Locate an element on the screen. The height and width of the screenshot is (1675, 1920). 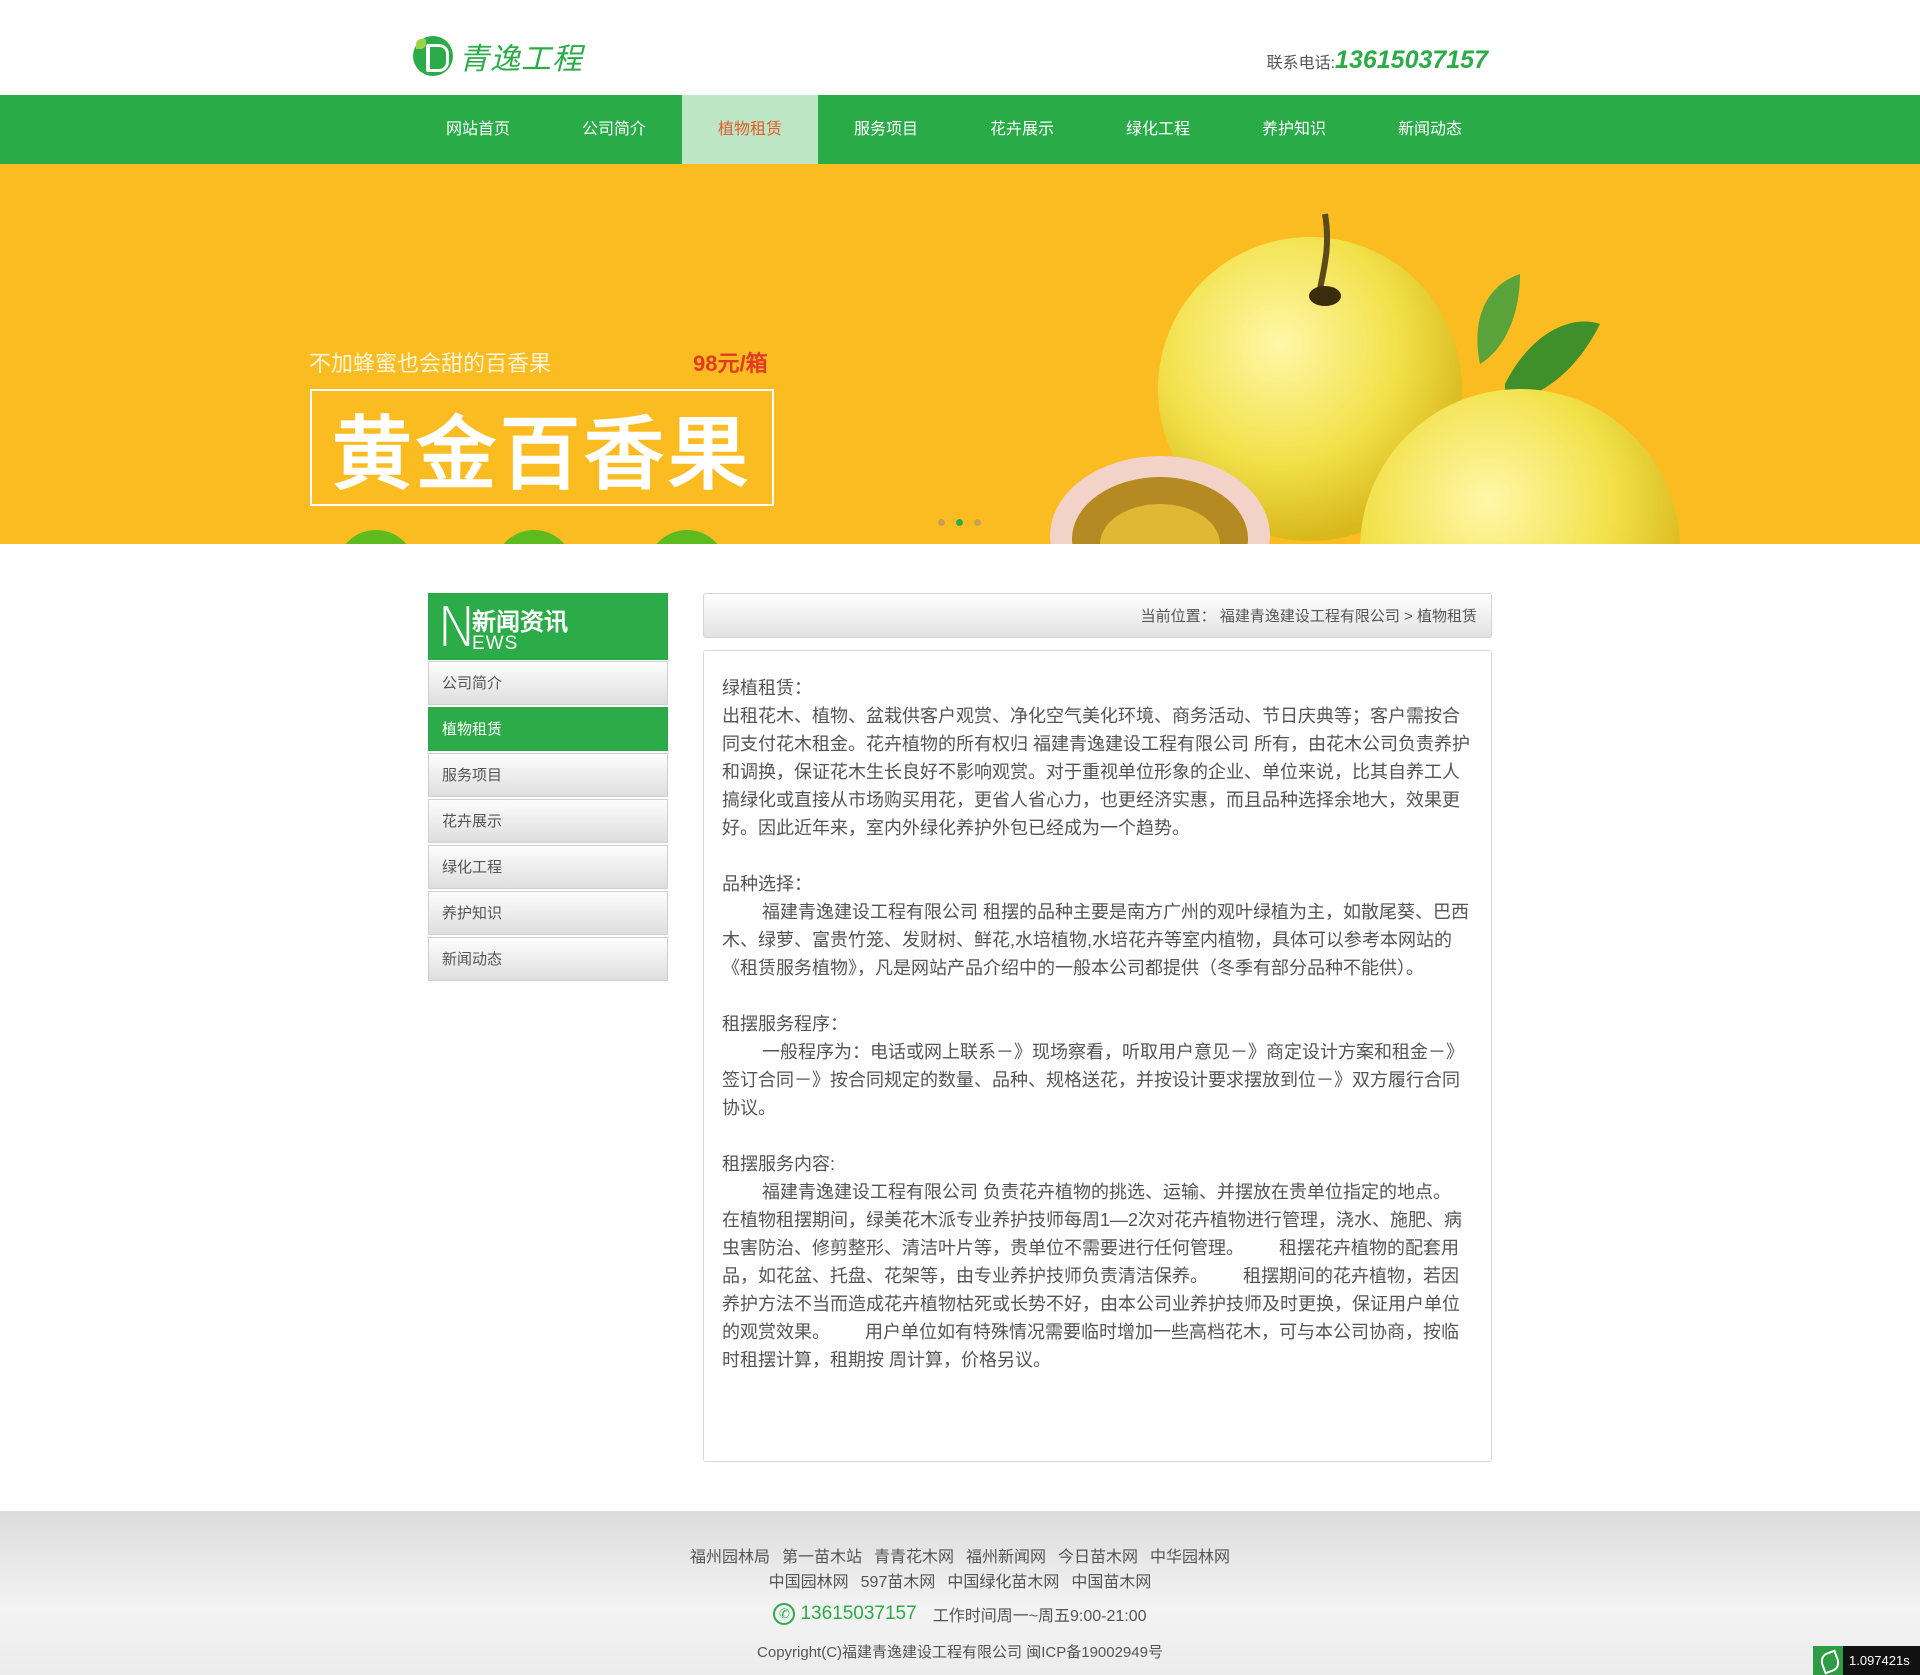
footer-phone-row: ✆ 13615037157 工作时间周一~周五9:00-21:00 is located at coordinates (960, 1614).